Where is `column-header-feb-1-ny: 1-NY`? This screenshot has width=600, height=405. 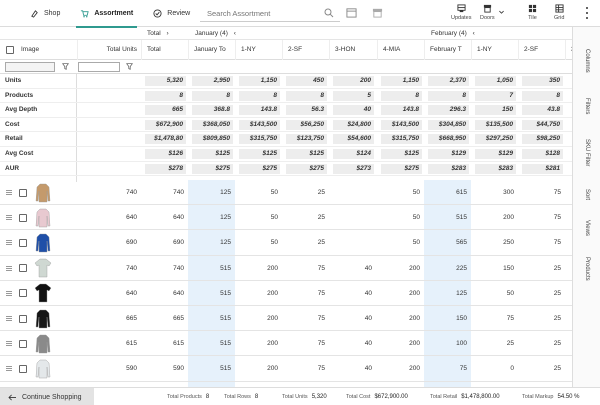 column-header-feb-1-ny: 1-NY is located at coordinates (494, 50).